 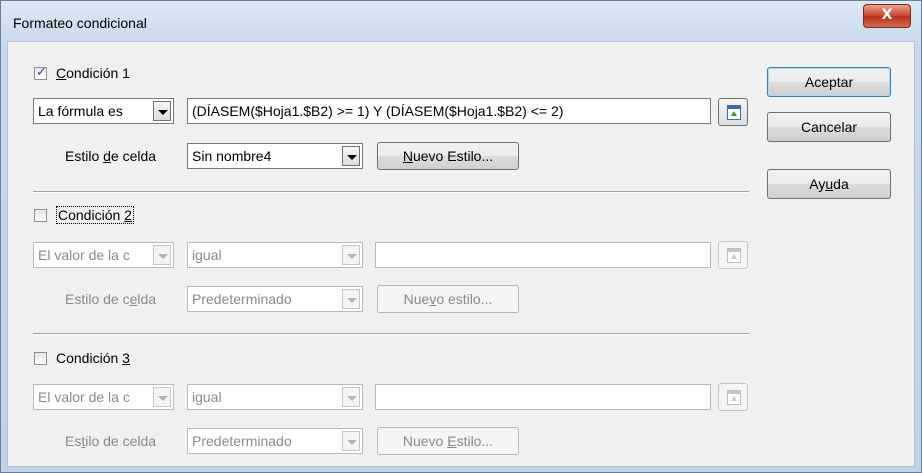 I want to click on condition-1-checkbox: ✓, so click(x=40, y=72).